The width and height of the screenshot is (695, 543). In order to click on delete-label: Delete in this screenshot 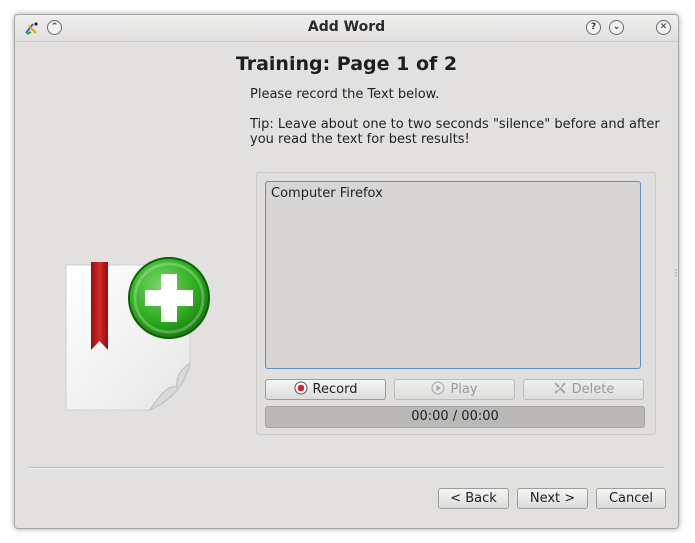, I will do `click(593, 389)`.